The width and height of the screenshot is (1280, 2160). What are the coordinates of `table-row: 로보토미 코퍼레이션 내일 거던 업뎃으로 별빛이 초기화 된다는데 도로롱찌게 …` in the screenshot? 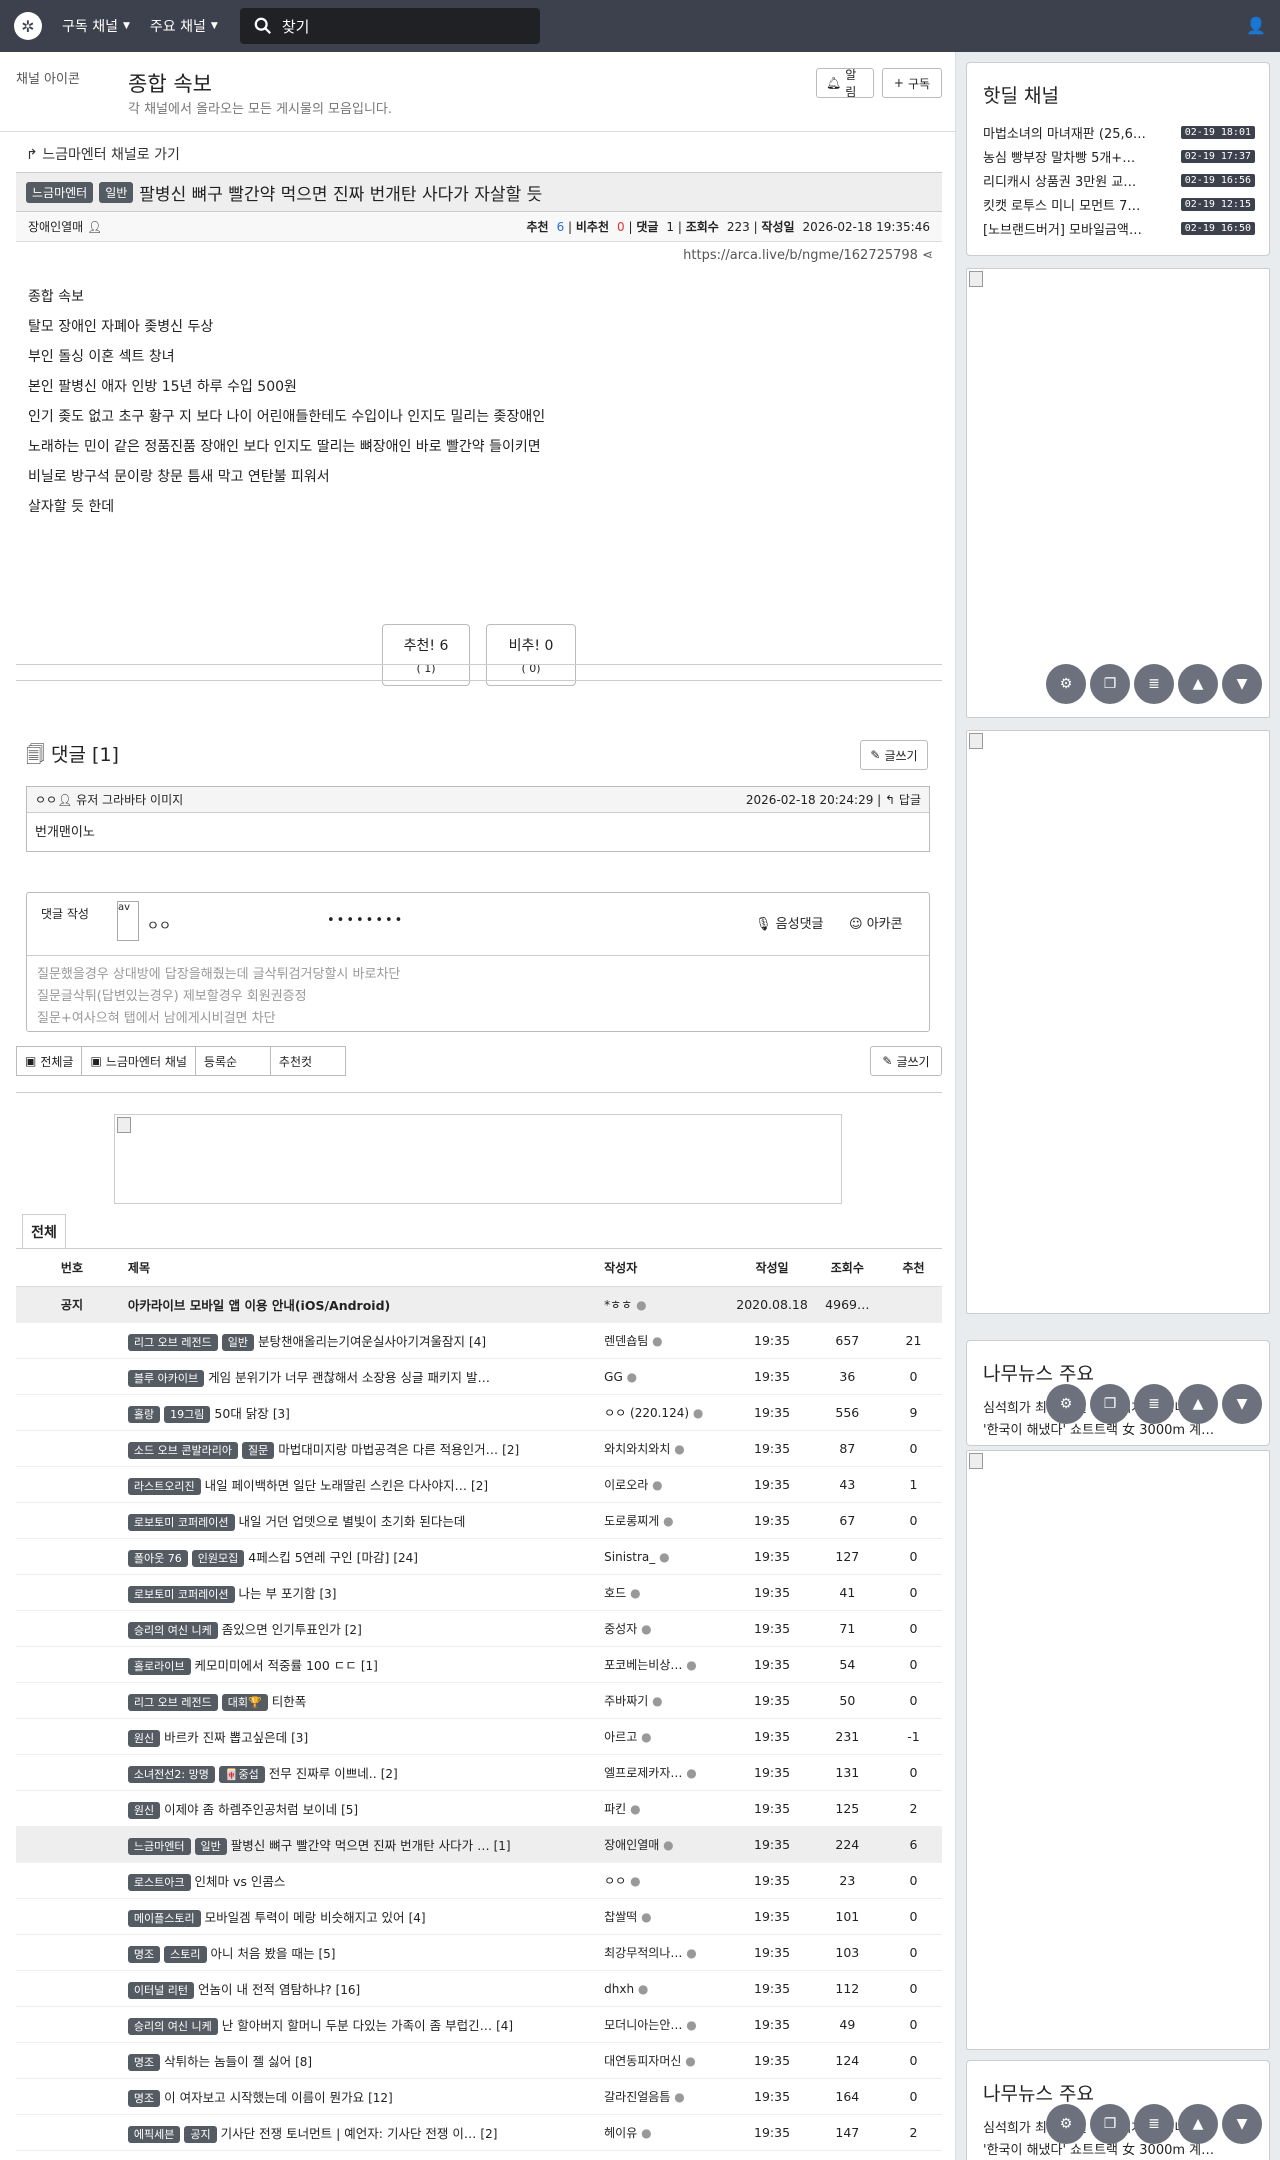 It's located at (479, 1520).